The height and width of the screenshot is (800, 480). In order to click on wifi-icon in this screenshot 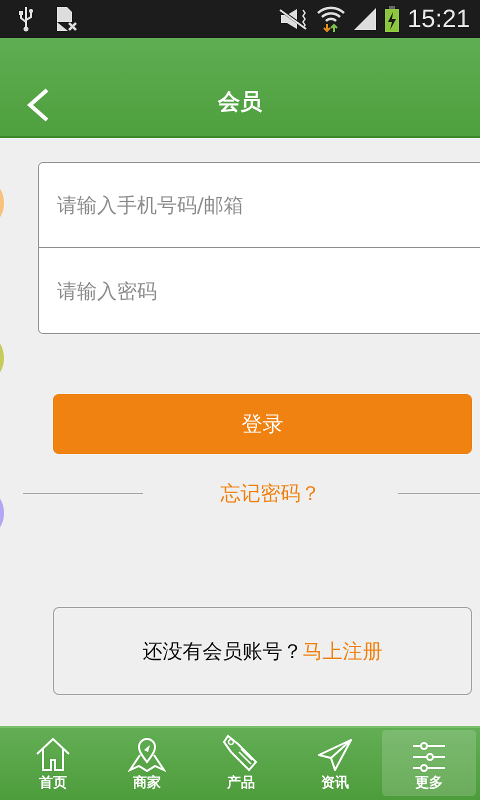, I will do `click(331, 19)`.